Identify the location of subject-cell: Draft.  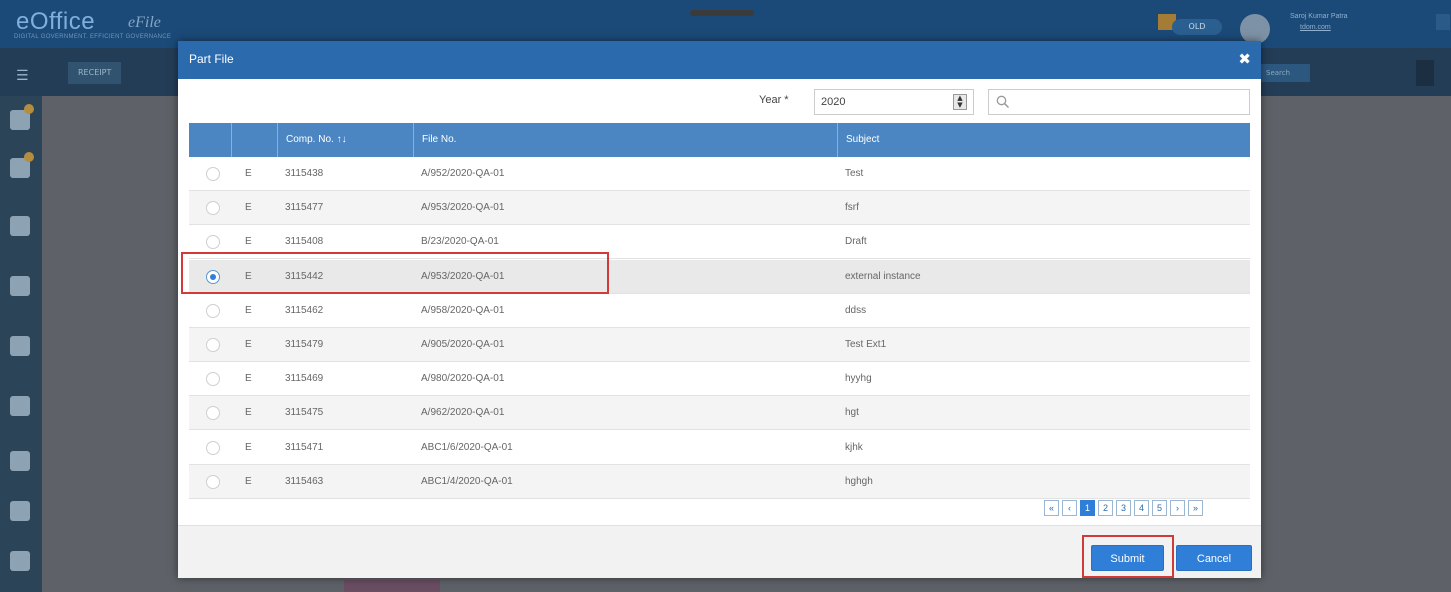
(856, 242).